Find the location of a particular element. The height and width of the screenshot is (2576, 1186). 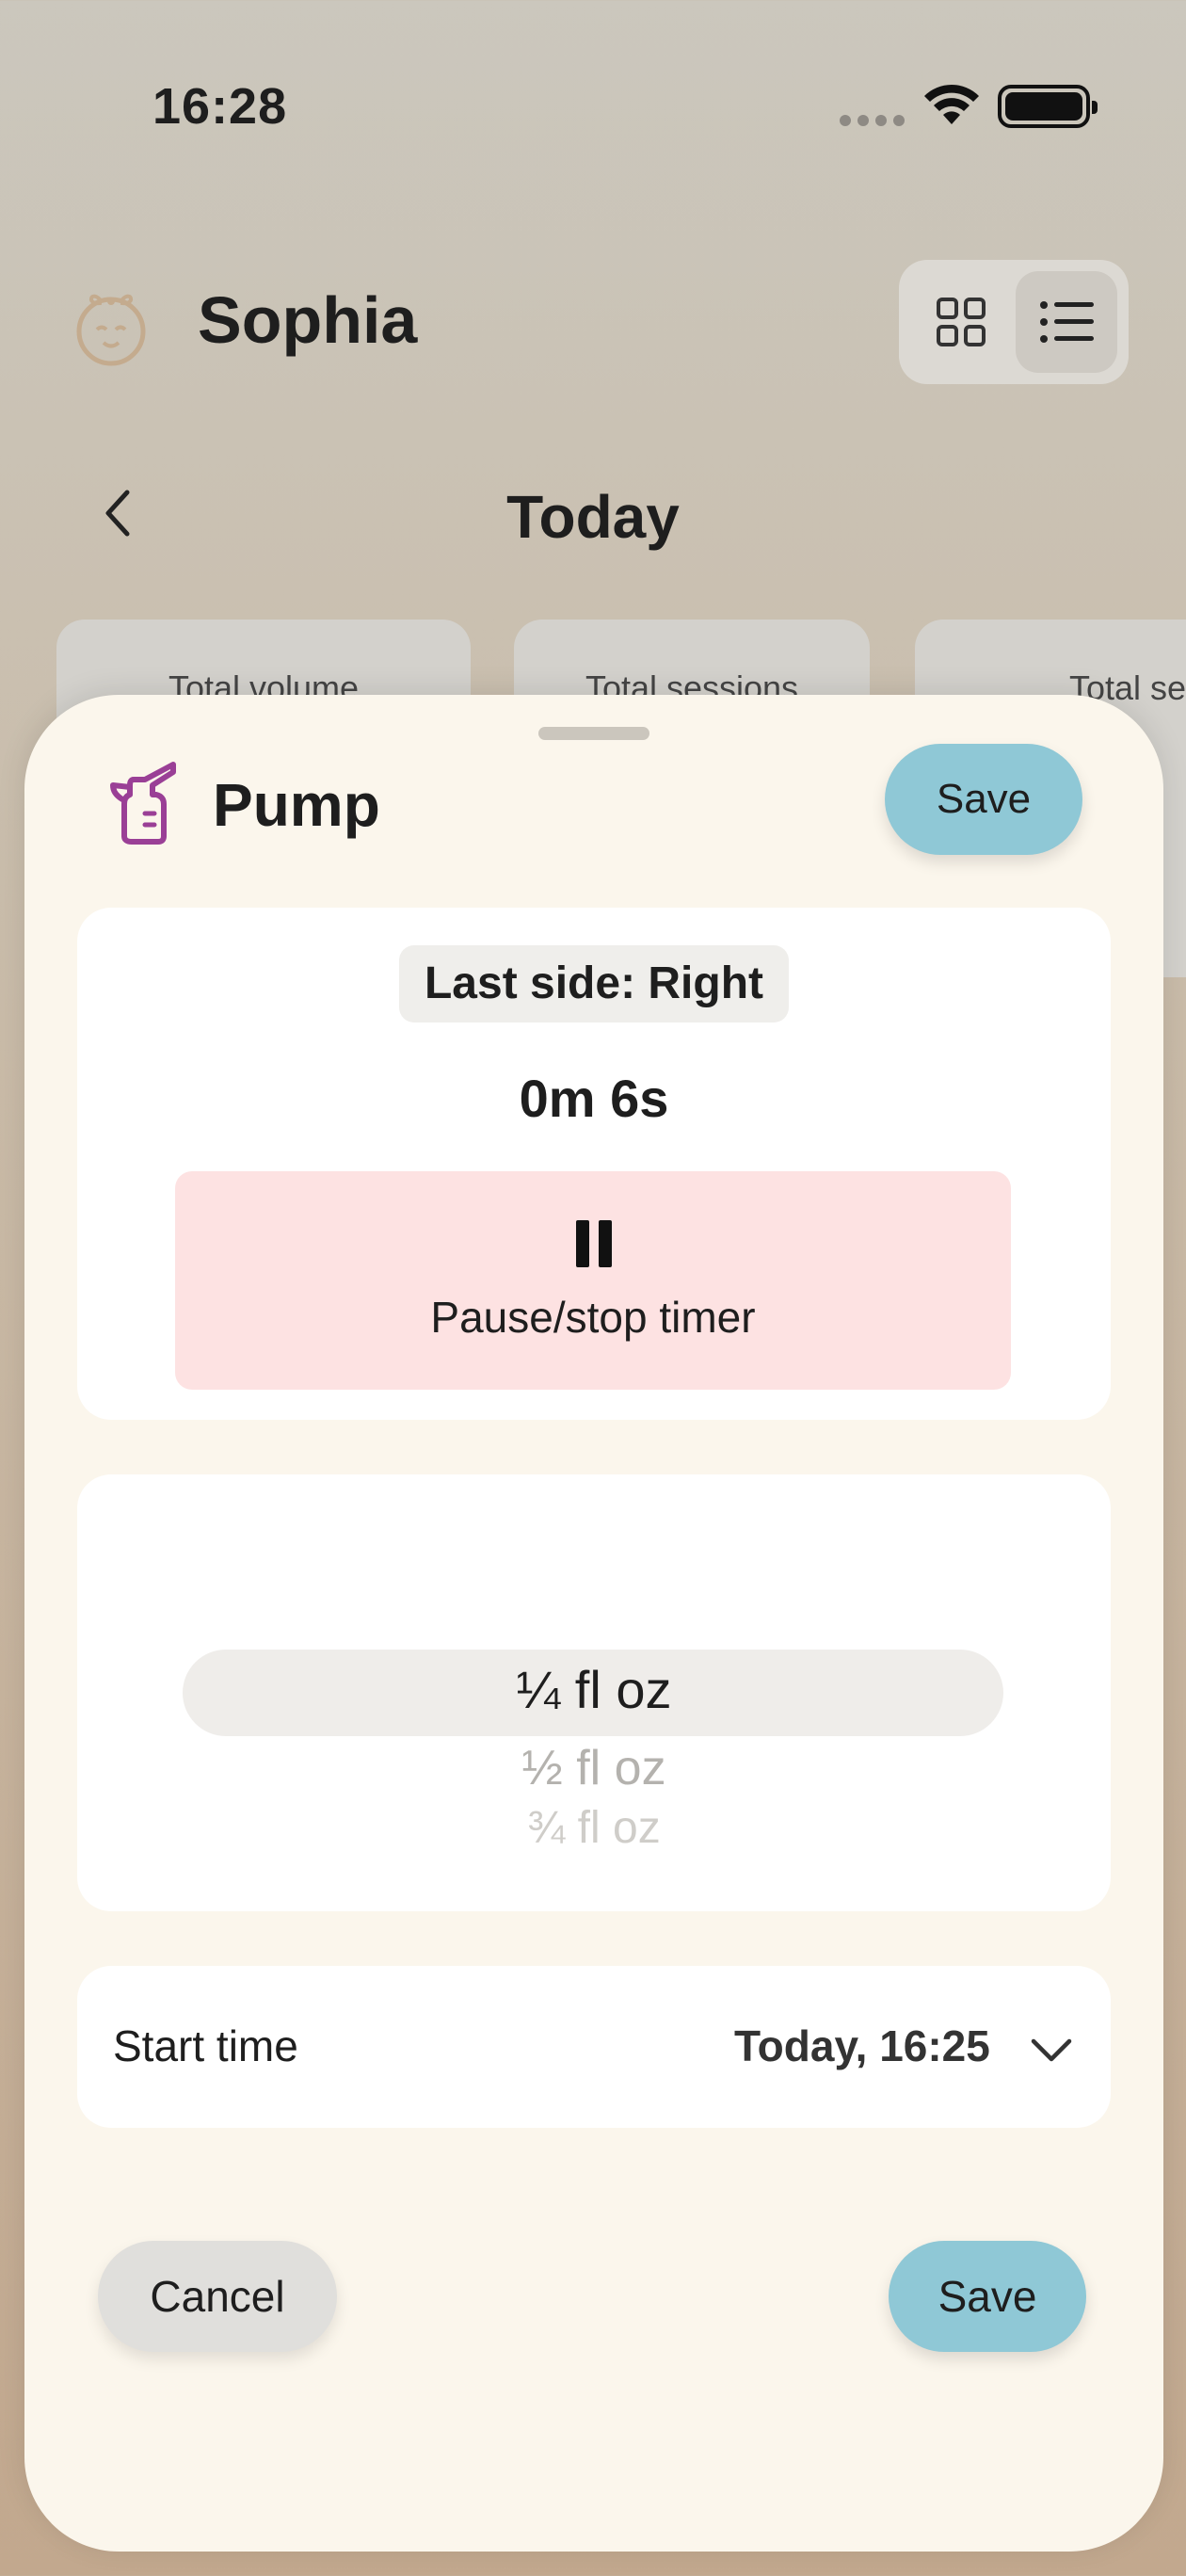

start-time-row: Start time Today, 16:25 is located at coordinates (594, 2047).